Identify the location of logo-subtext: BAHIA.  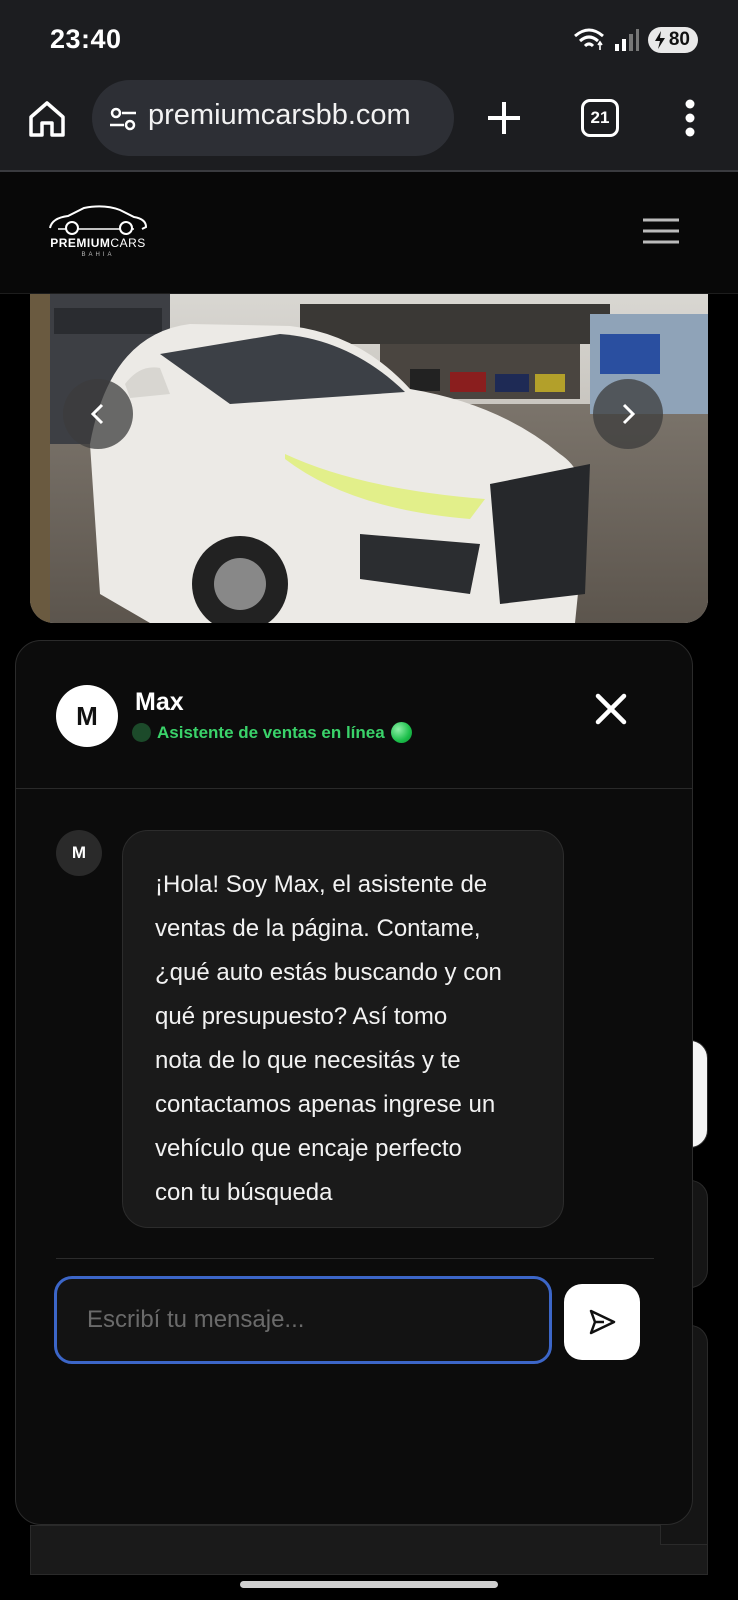
(98, 255).